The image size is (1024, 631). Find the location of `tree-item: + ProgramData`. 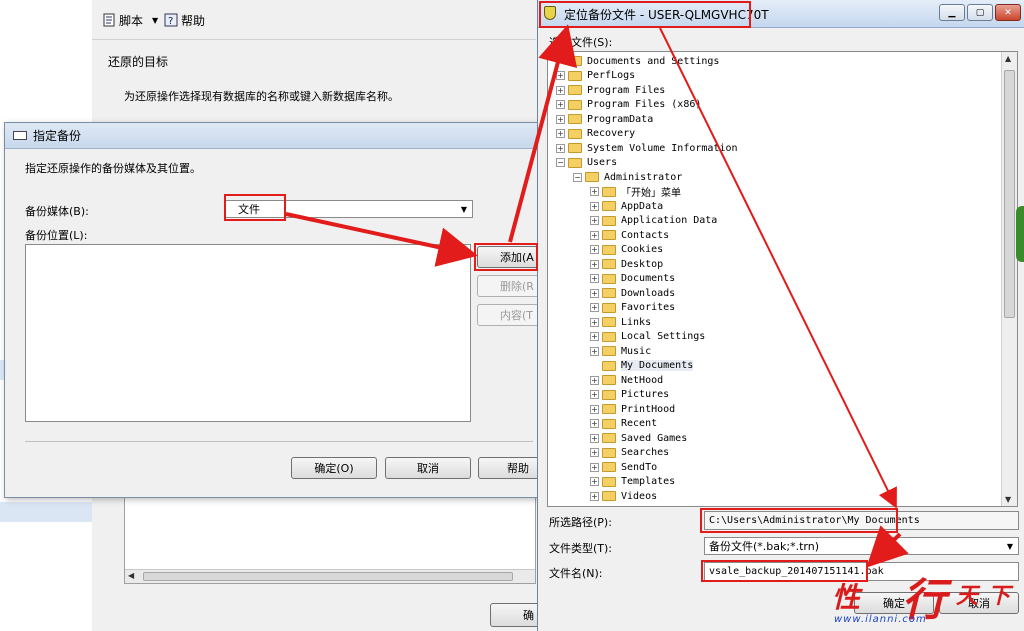

tree-item: + ProgramData is located at coordinates (604, 119).